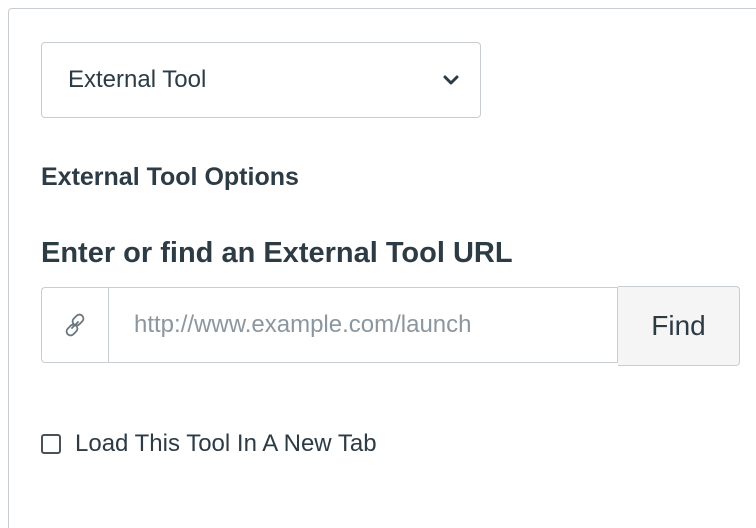 Image resolution: width=756 pixels, height=528 pixels. Describe the element at coordinates (261, 80) in the screenshot. I see `tool-type-select: External Tool` at that location.